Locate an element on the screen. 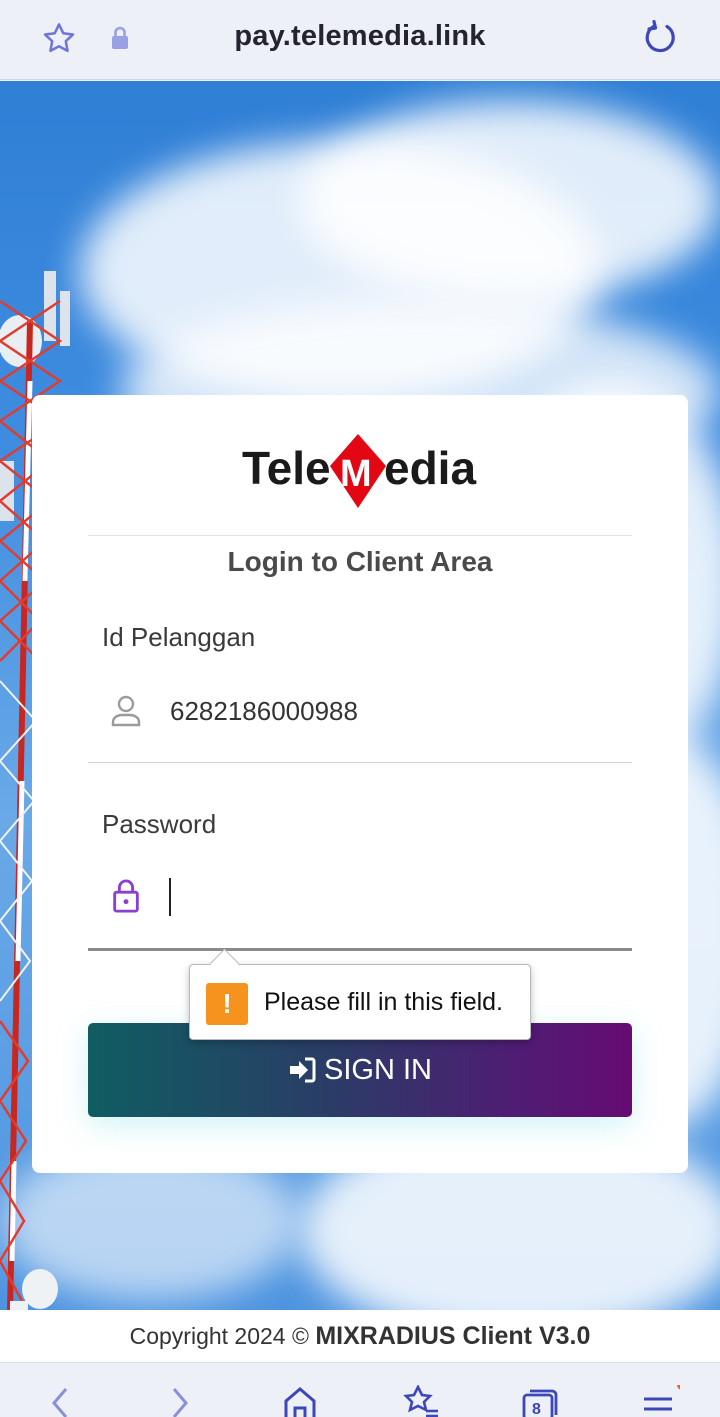 This screenshot has width=720, height=1417. browser-top-bar: pay.telemedia.link is located at coordinates (360, 40).